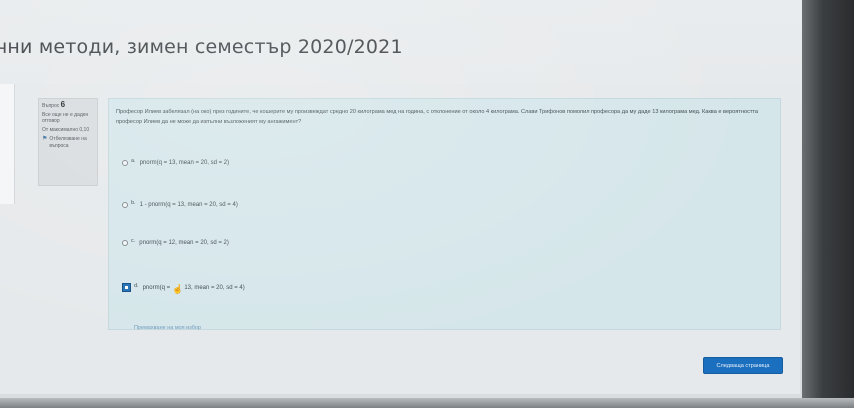 This screenshot has width=854, height=408. Describe the element at coordinates (126, 287) in the screenshot. I see `radio-d-selected` at that location.